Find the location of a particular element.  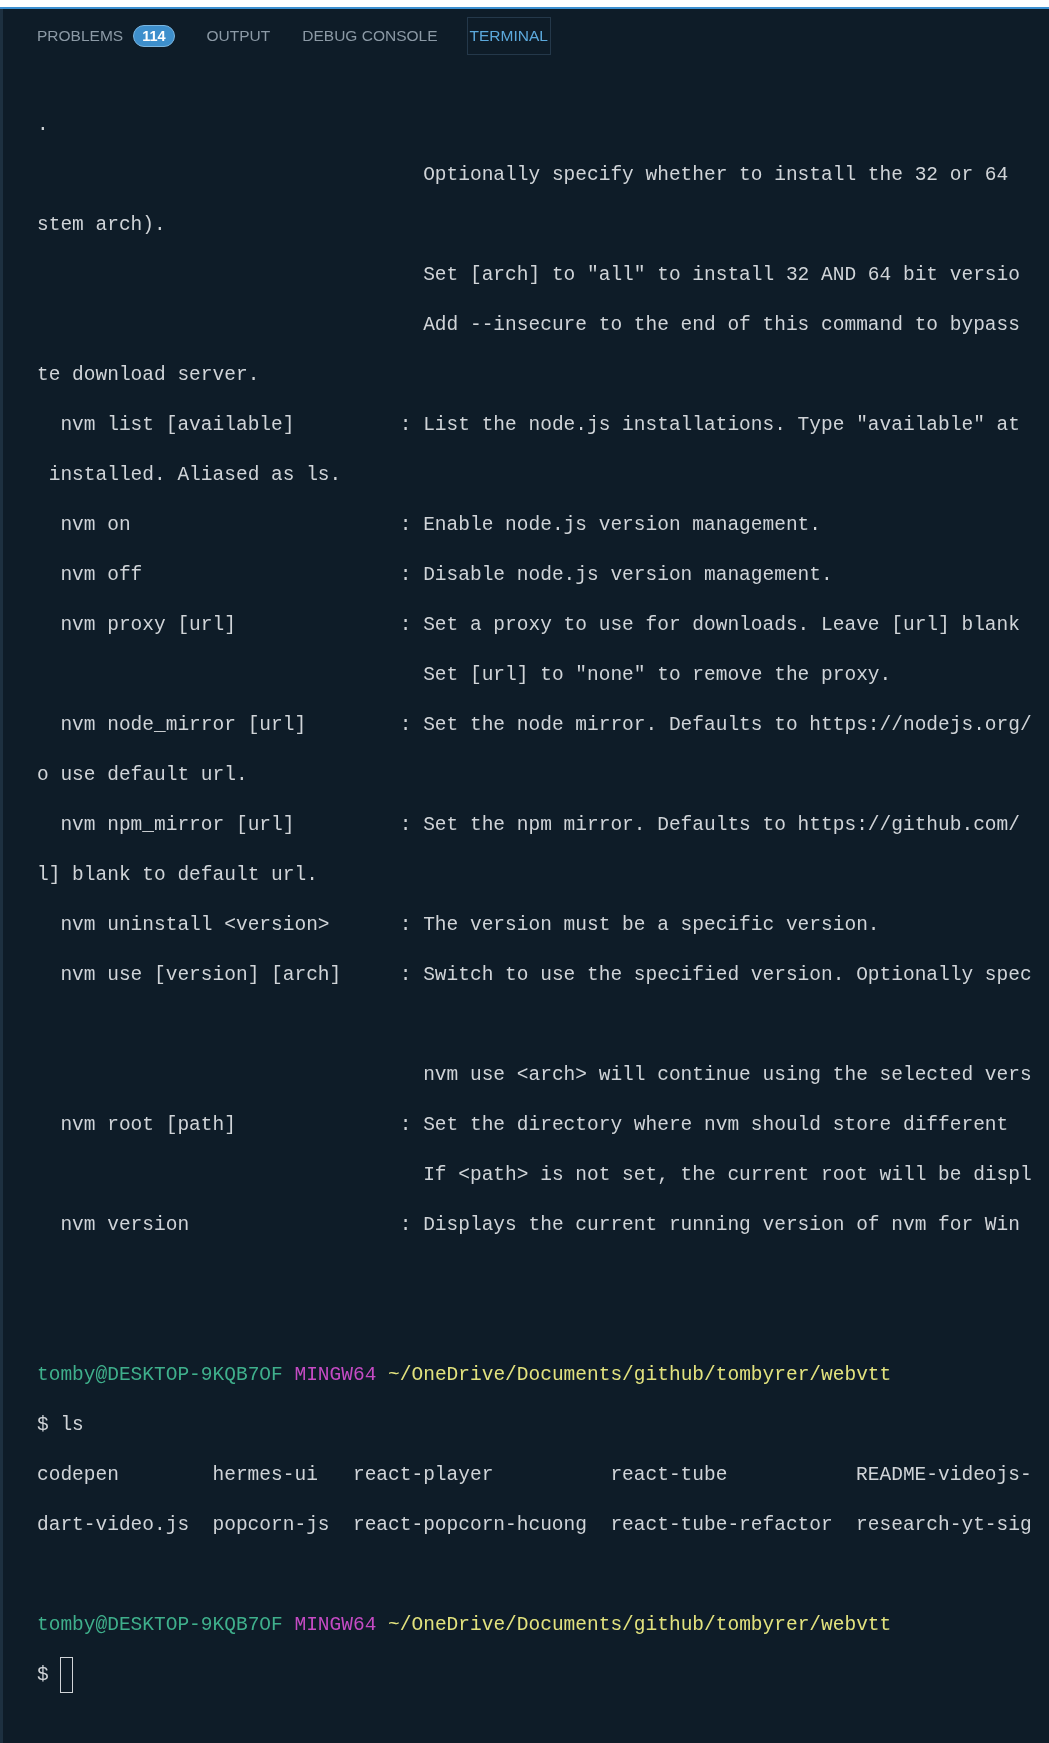

file-name: react-popcorn-hcuong is located at coordinates (469, 1525).